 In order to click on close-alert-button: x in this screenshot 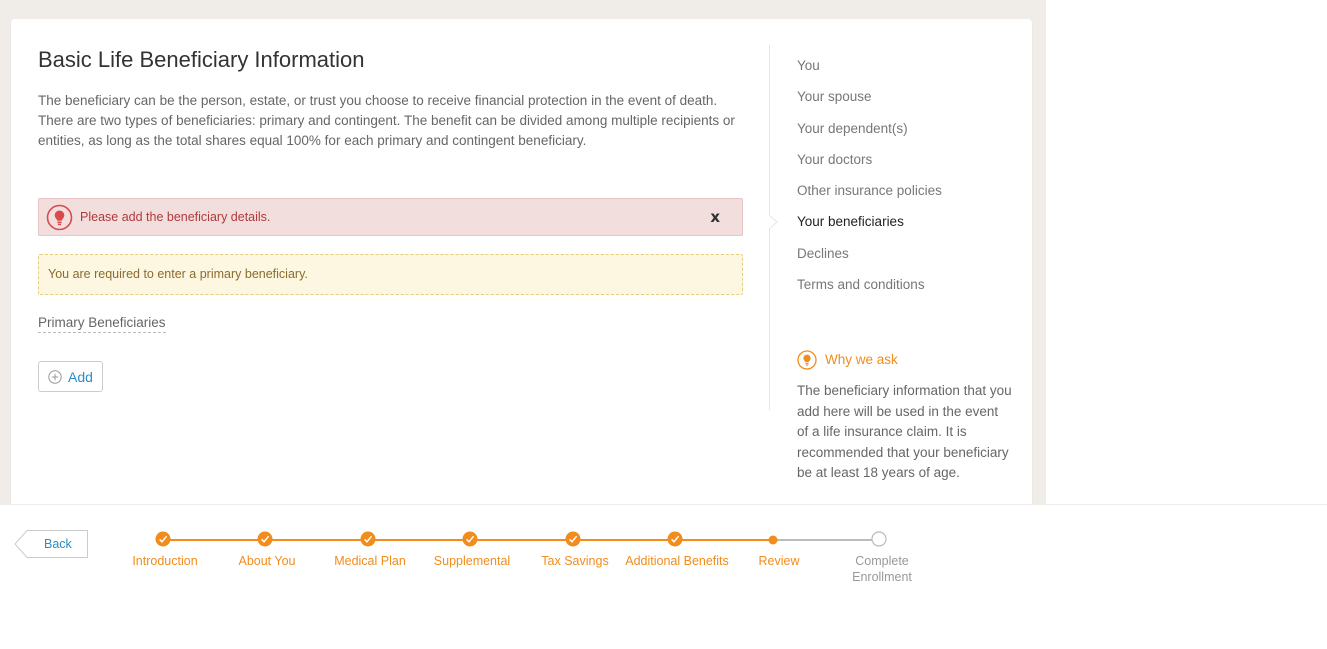, I will do `click(715, 217)`.